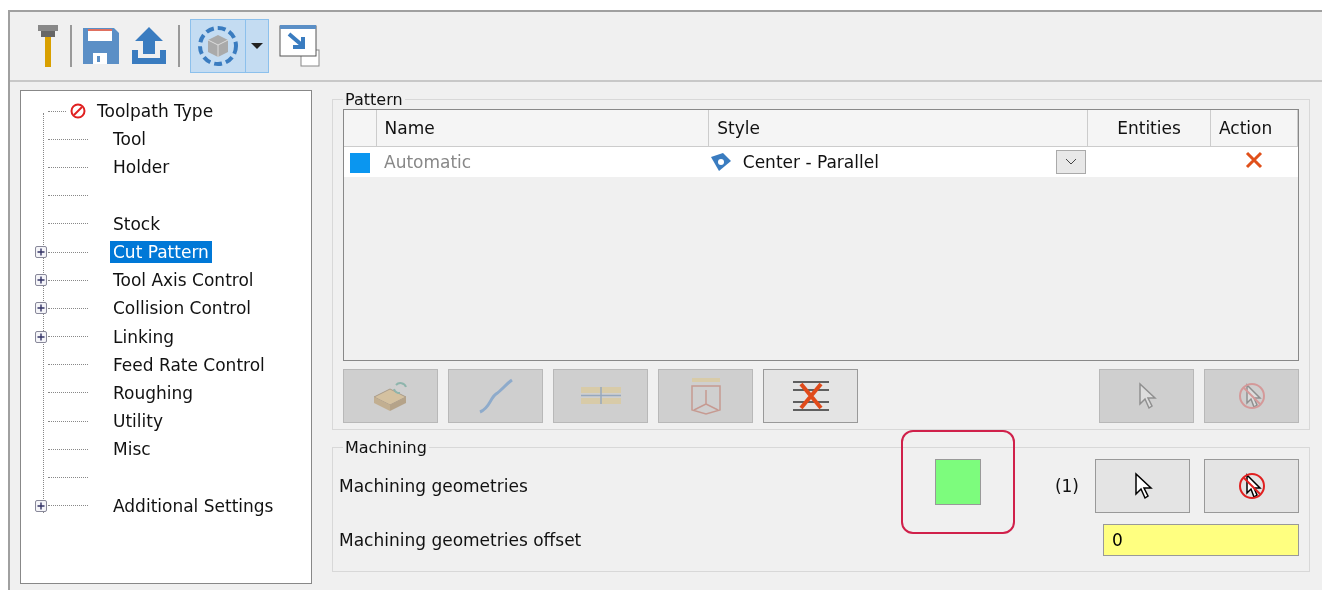 The width and height of the screenshot is (1322, 590). Describe the element at coordinates (218, 46) in the screenshot. I see `cube-icon` at that location.